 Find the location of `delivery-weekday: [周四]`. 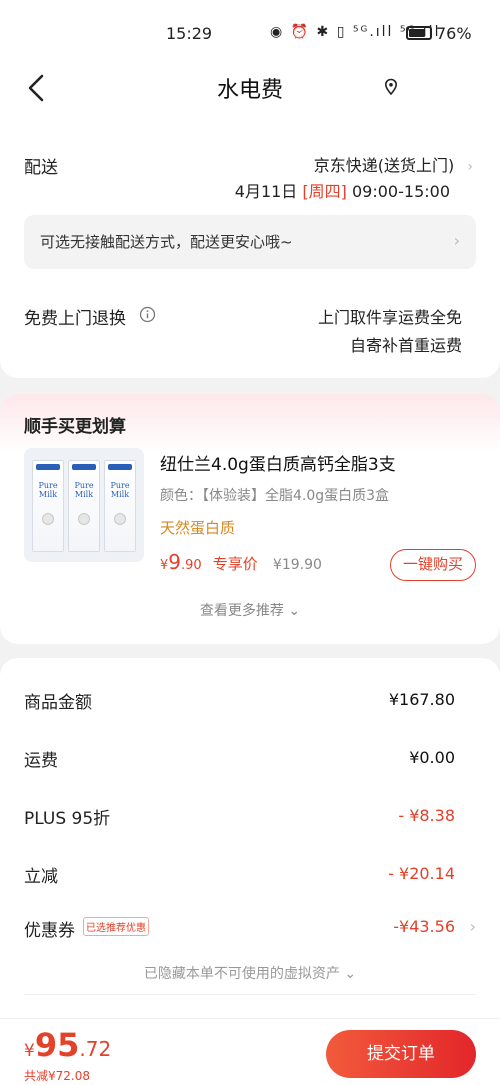

delivery-weekday: [周四] is located at coordinates (324, 191).